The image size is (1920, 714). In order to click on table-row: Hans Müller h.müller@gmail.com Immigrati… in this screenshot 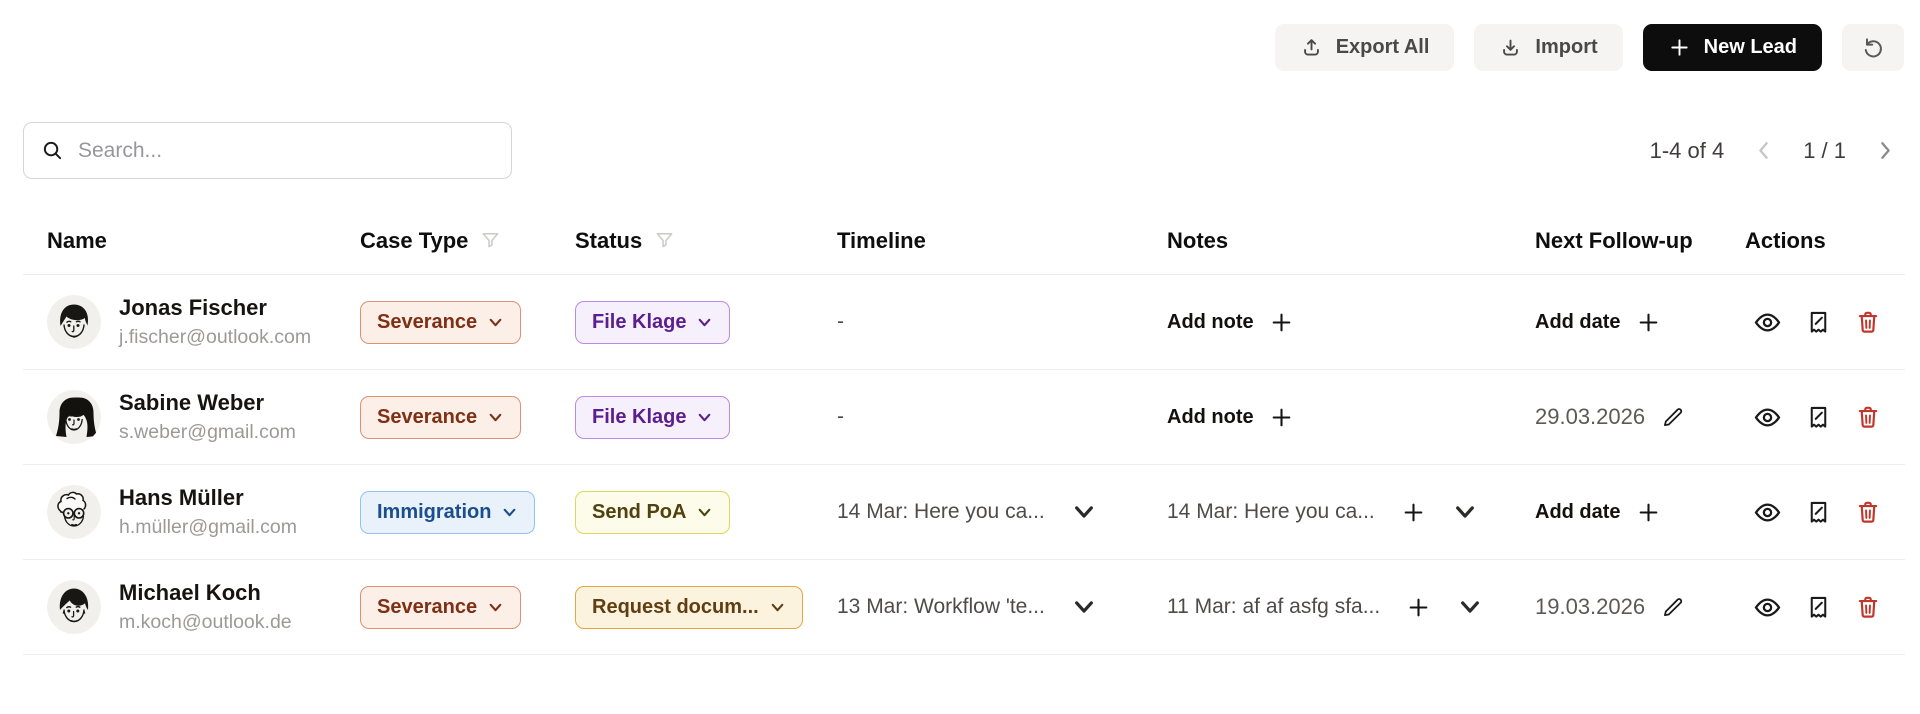, I will do `click(964, 512)`.